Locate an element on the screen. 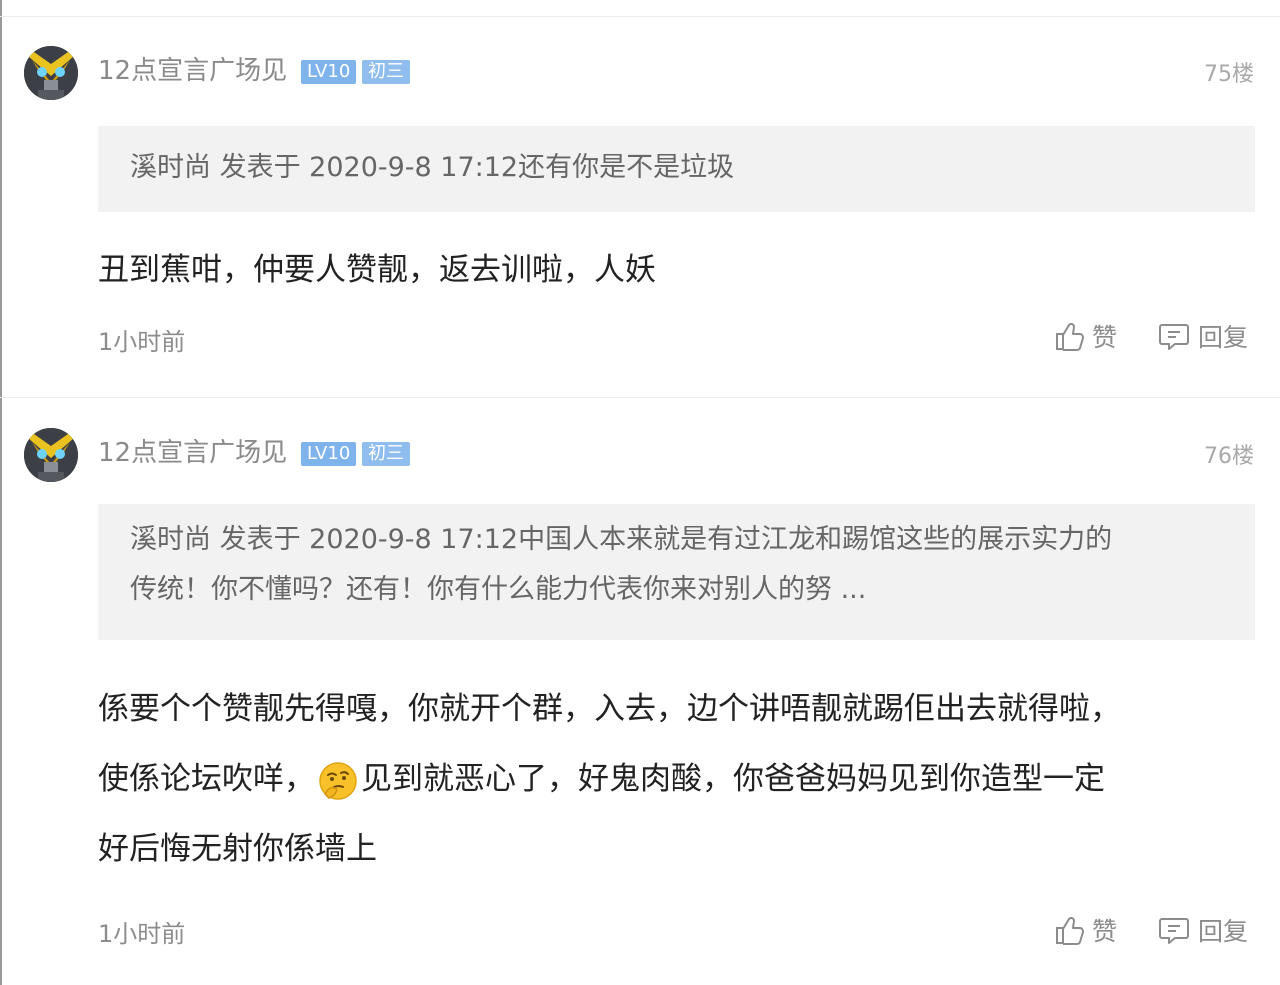 This screenshot has height=985, width=1280. floor-number: 76楼 is located at coordinates (1229, 456).